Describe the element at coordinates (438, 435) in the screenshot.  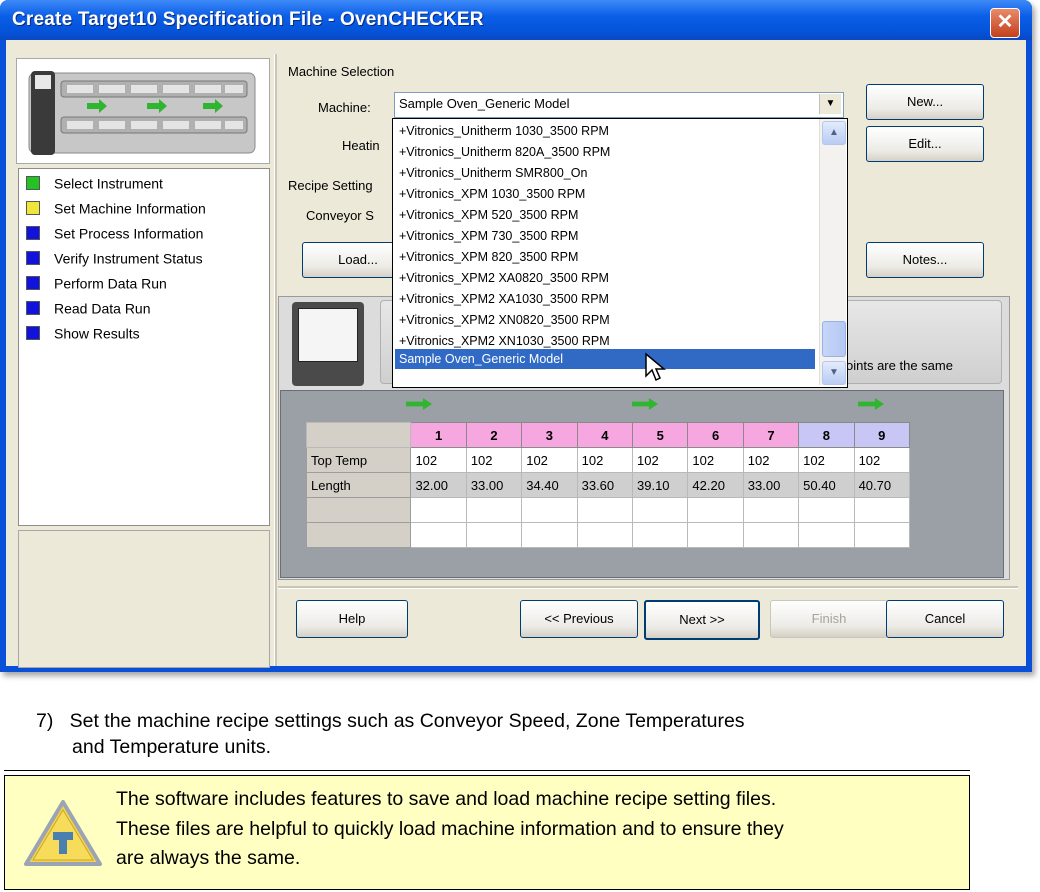
I see `zone-header-1: 1` at that location.